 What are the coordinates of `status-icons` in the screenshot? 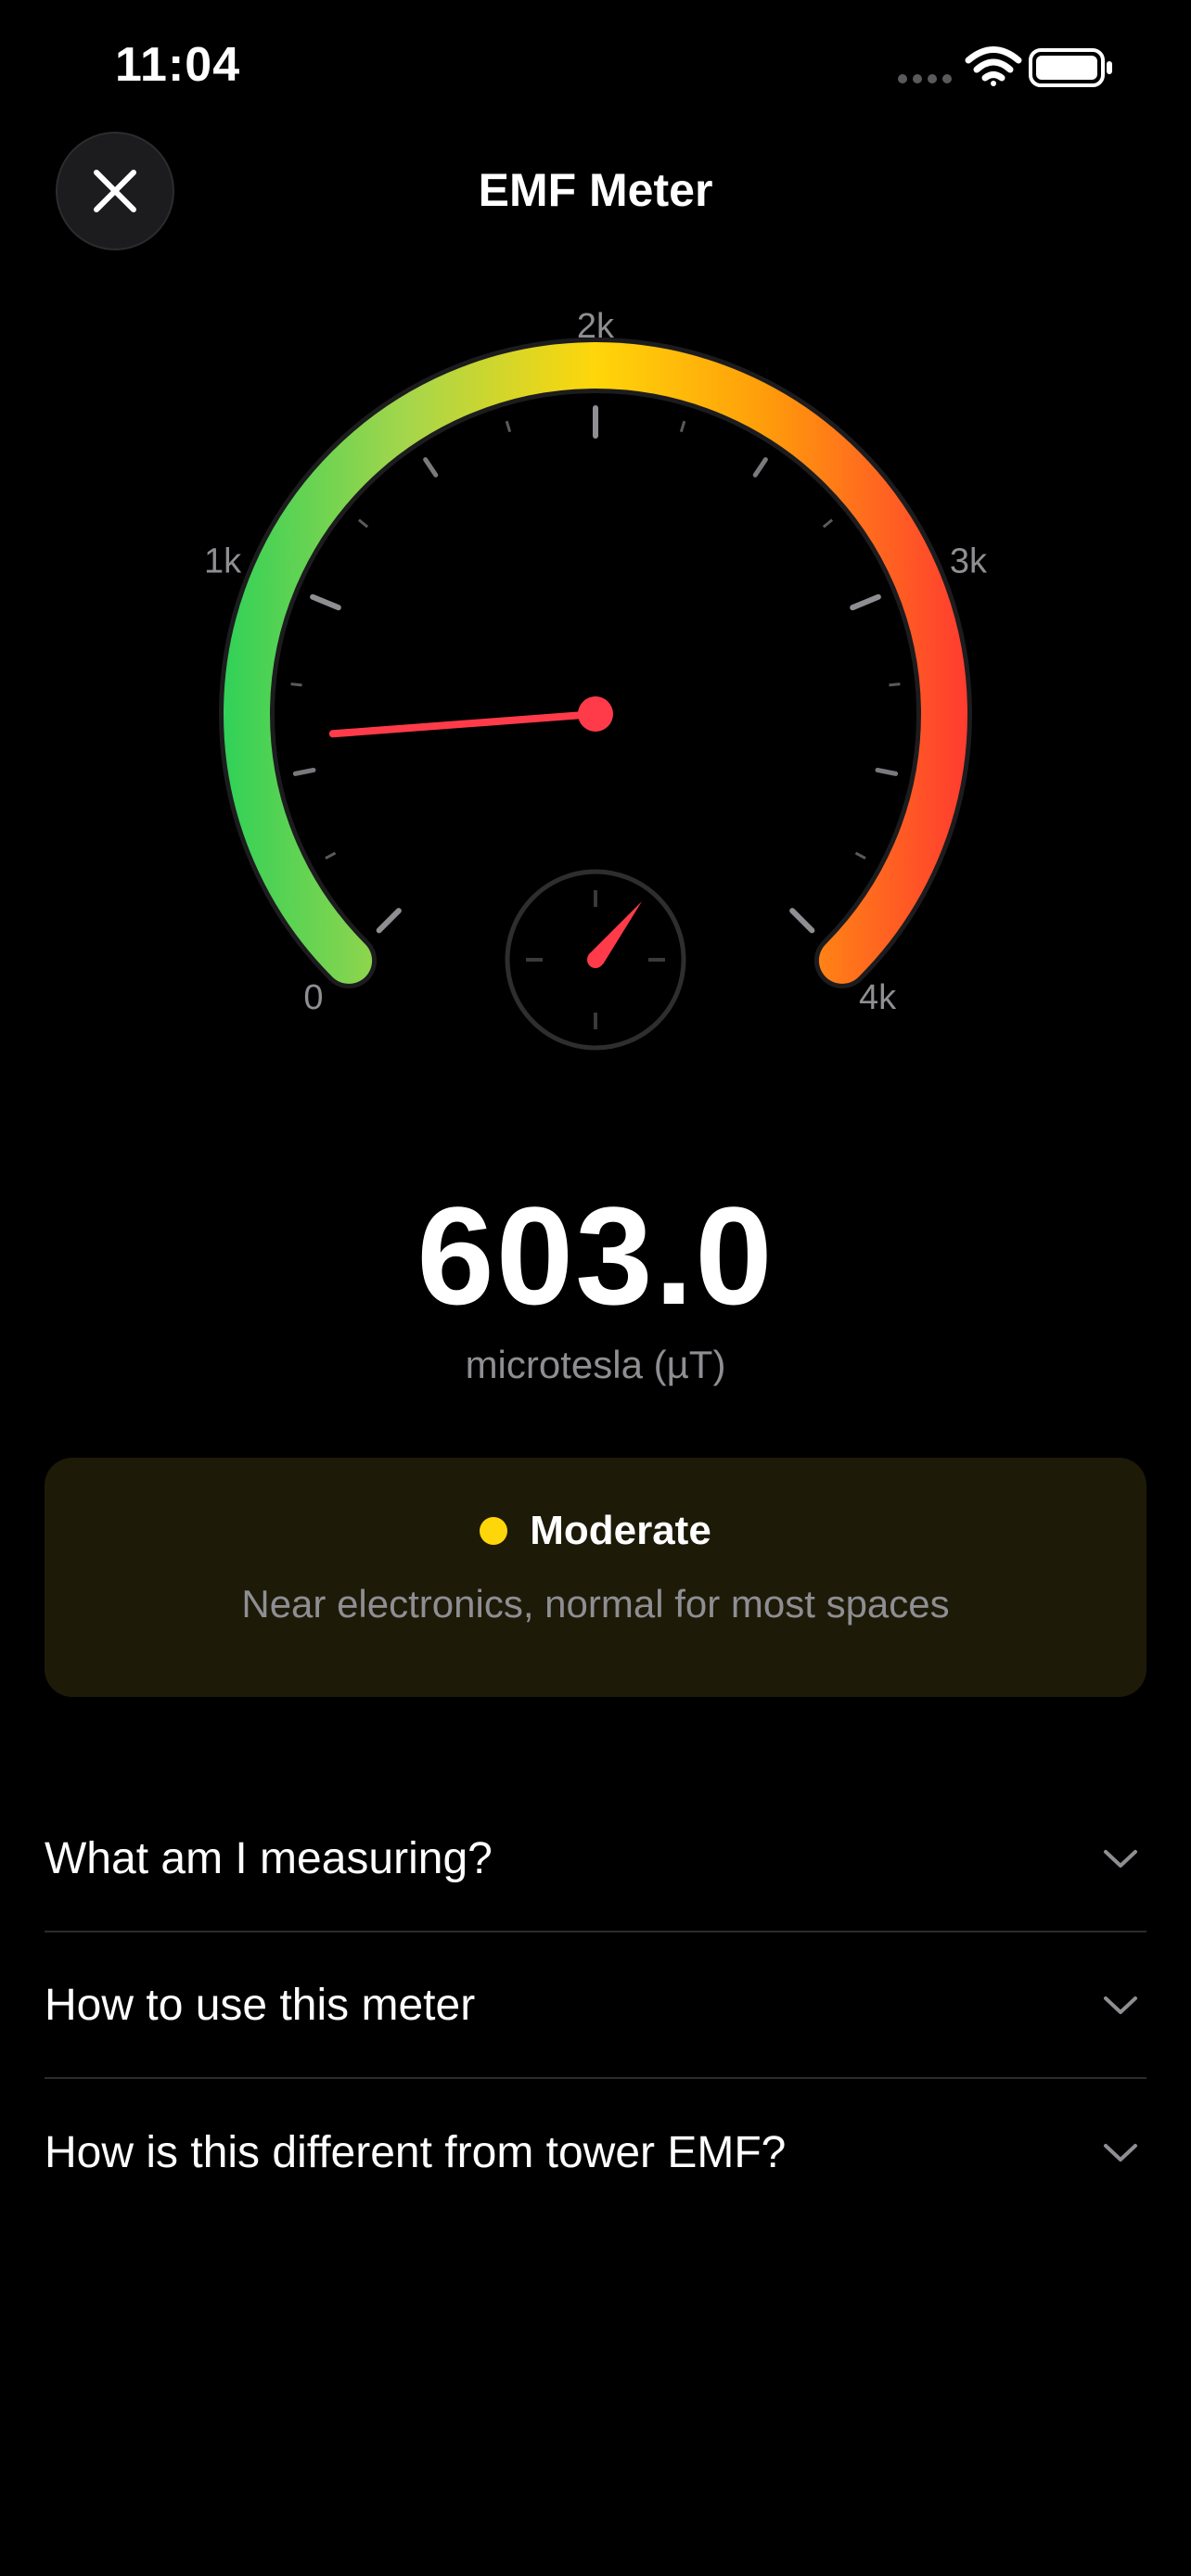 It's located at (1006, 68).